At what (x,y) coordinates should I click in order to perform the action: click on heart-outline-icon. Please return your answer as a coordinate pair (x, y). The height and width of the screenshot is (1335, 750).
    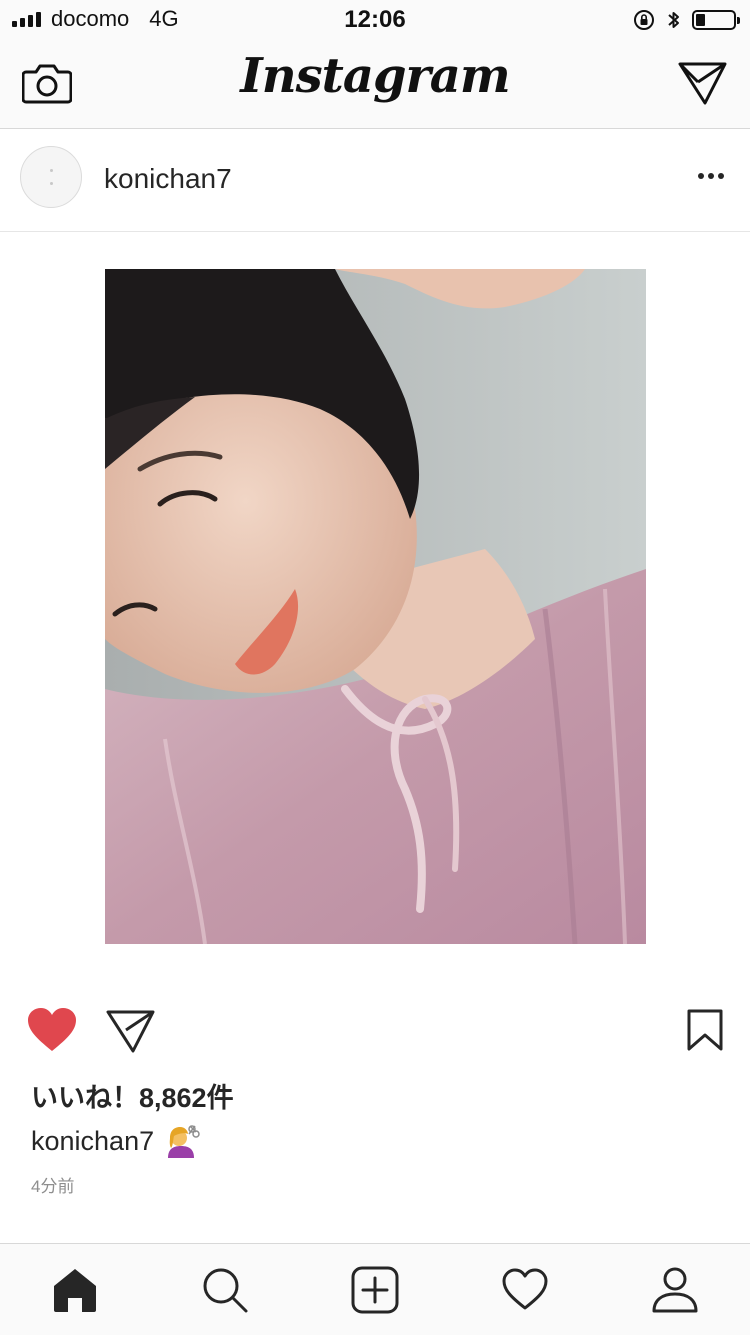
    Looking at the image, I should click on (525, 1289).